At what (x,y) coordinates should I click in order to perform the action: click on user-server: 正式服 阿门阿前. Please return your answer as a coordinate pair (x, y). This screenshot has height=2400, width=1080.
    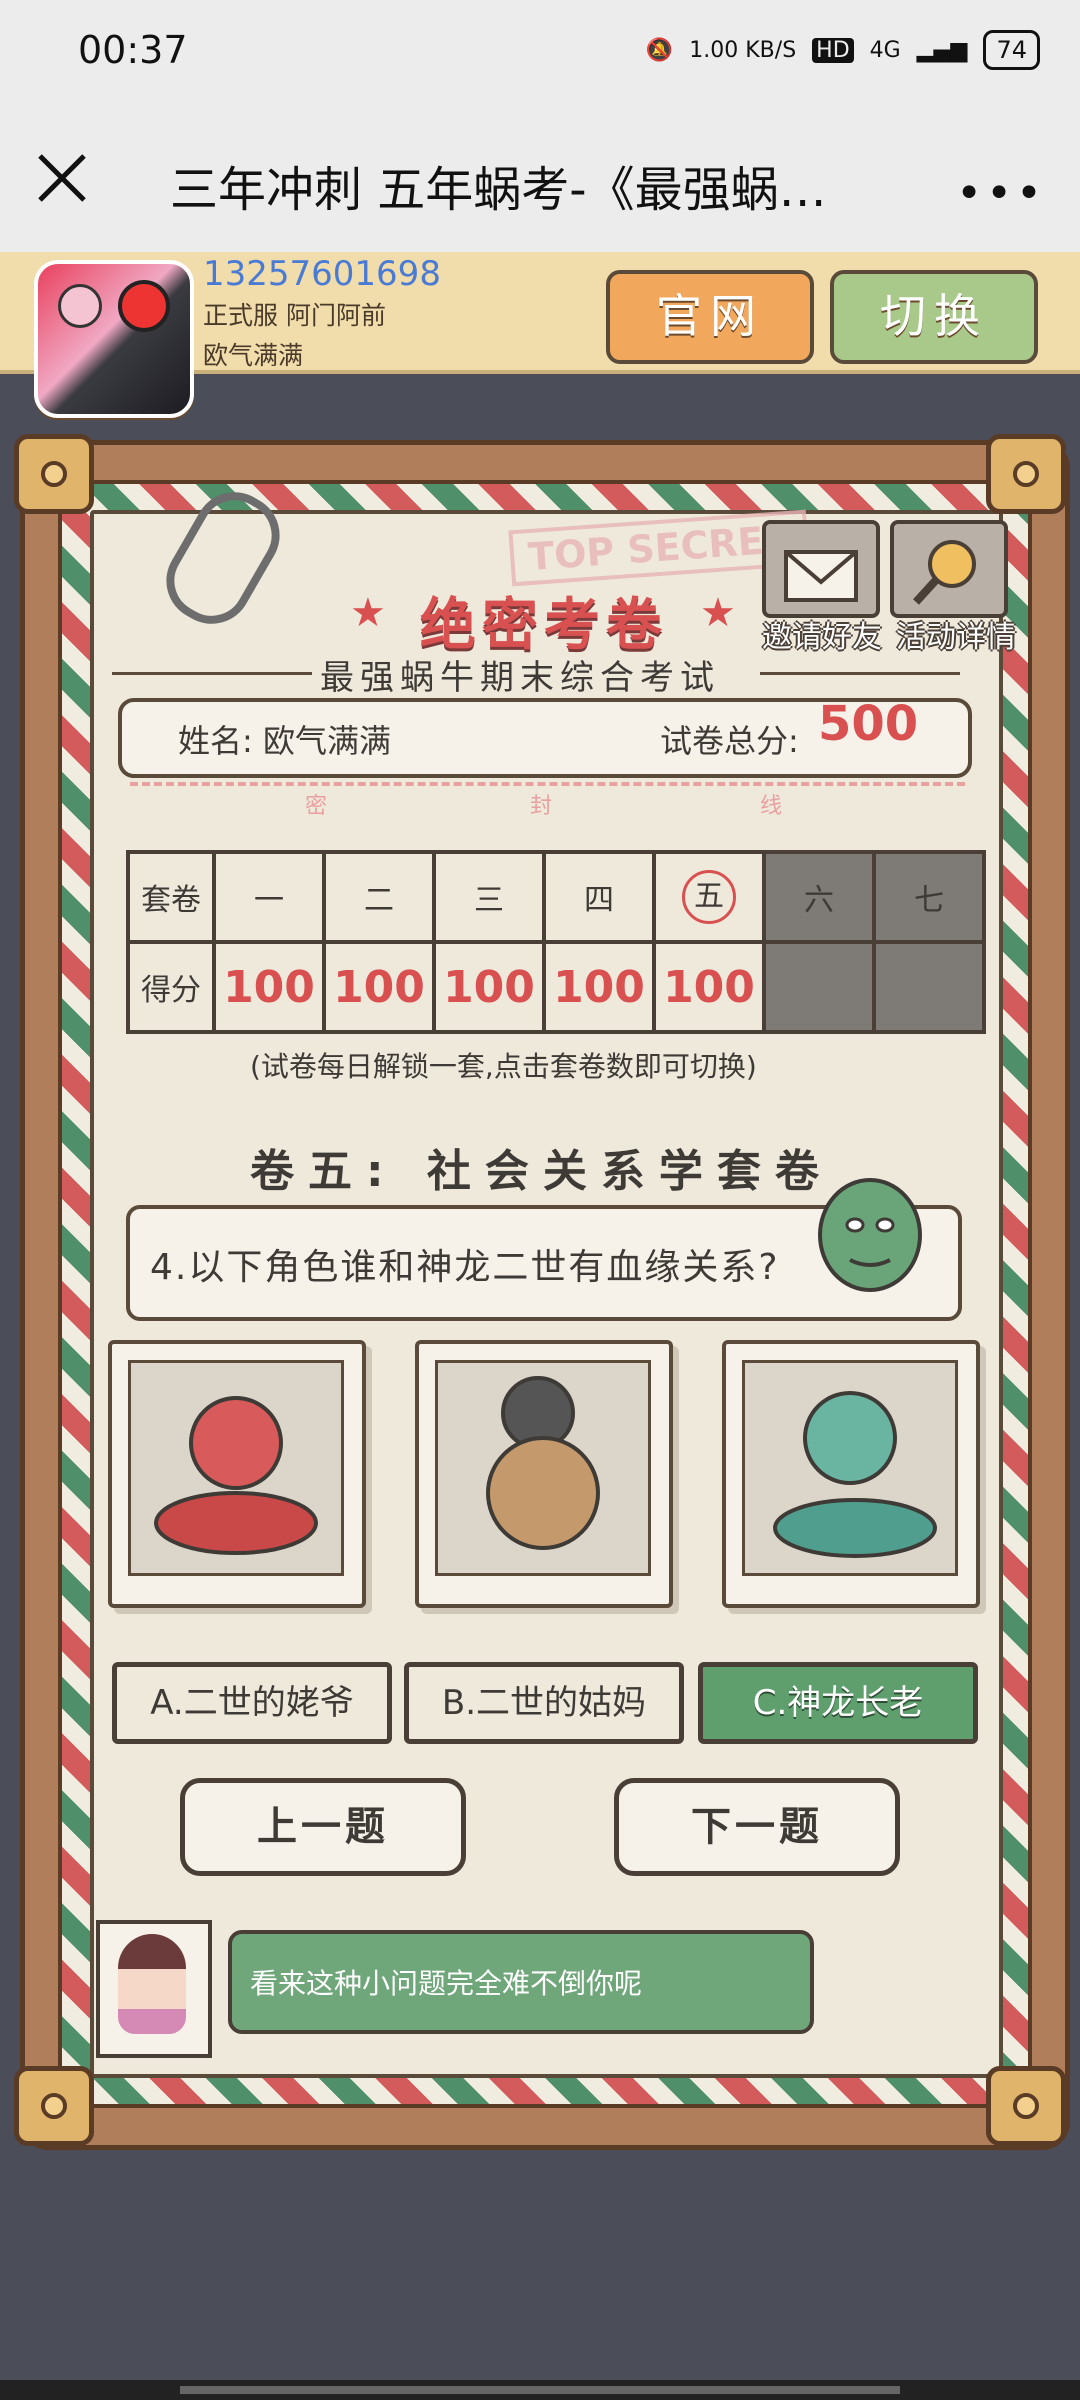
    Looking at the image, I should click on (294, 315).